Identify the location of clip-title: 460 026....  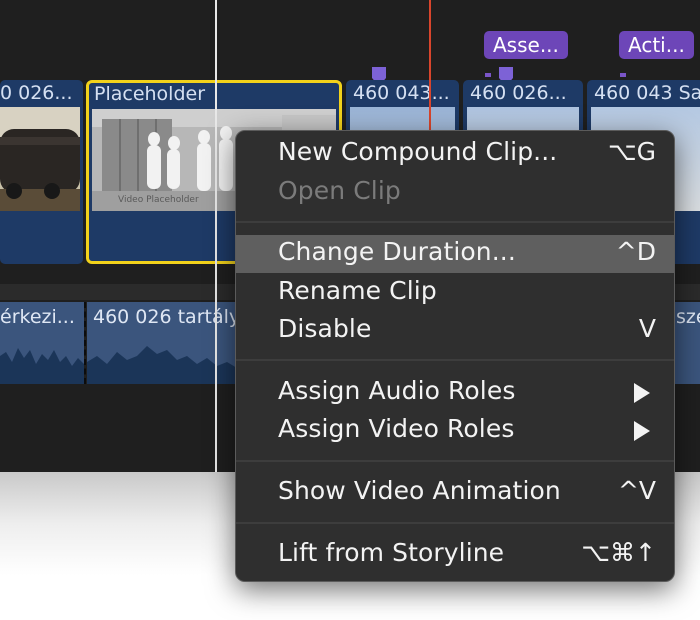
(518, 93).